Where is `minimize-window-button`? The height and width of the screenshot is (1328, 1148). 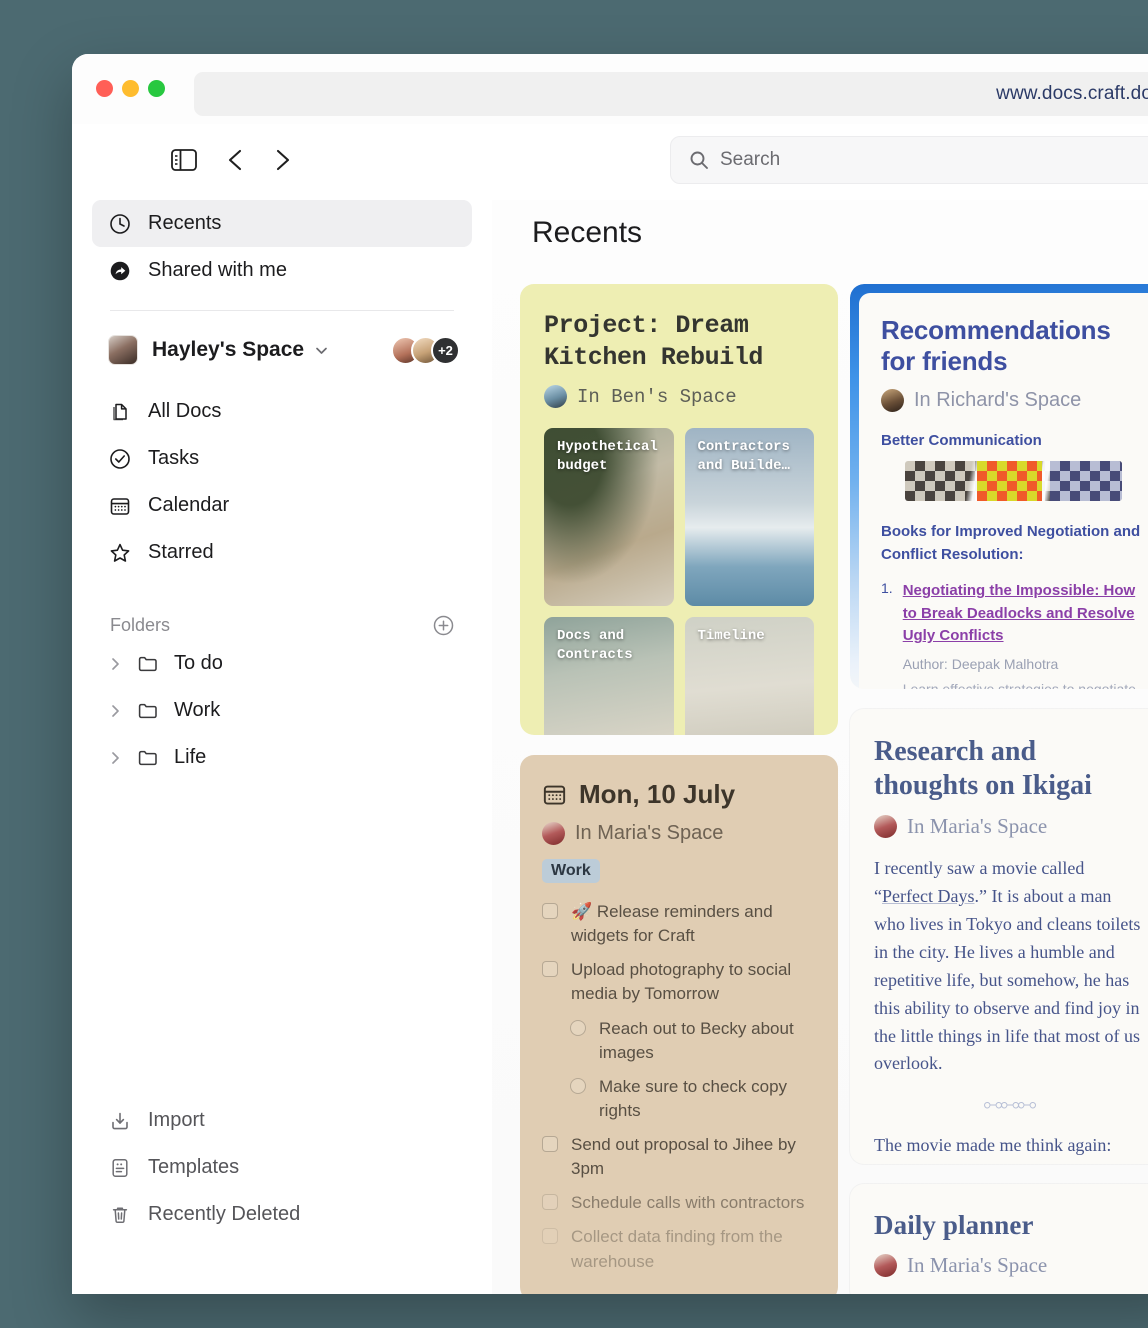
minimize-window-button is located at coordinates (130, 88).